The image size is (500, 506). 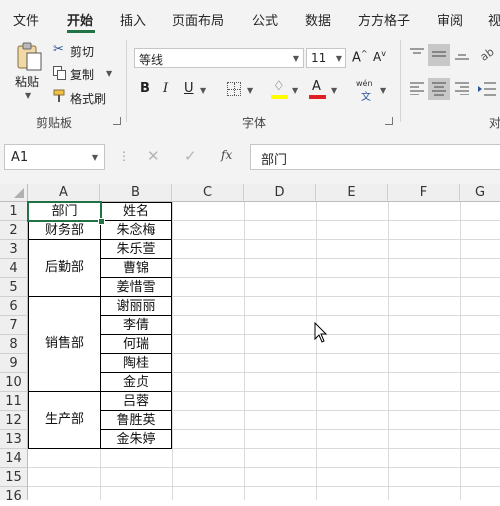 I want to click on column-header-a: A, so click(x=64, y=193).